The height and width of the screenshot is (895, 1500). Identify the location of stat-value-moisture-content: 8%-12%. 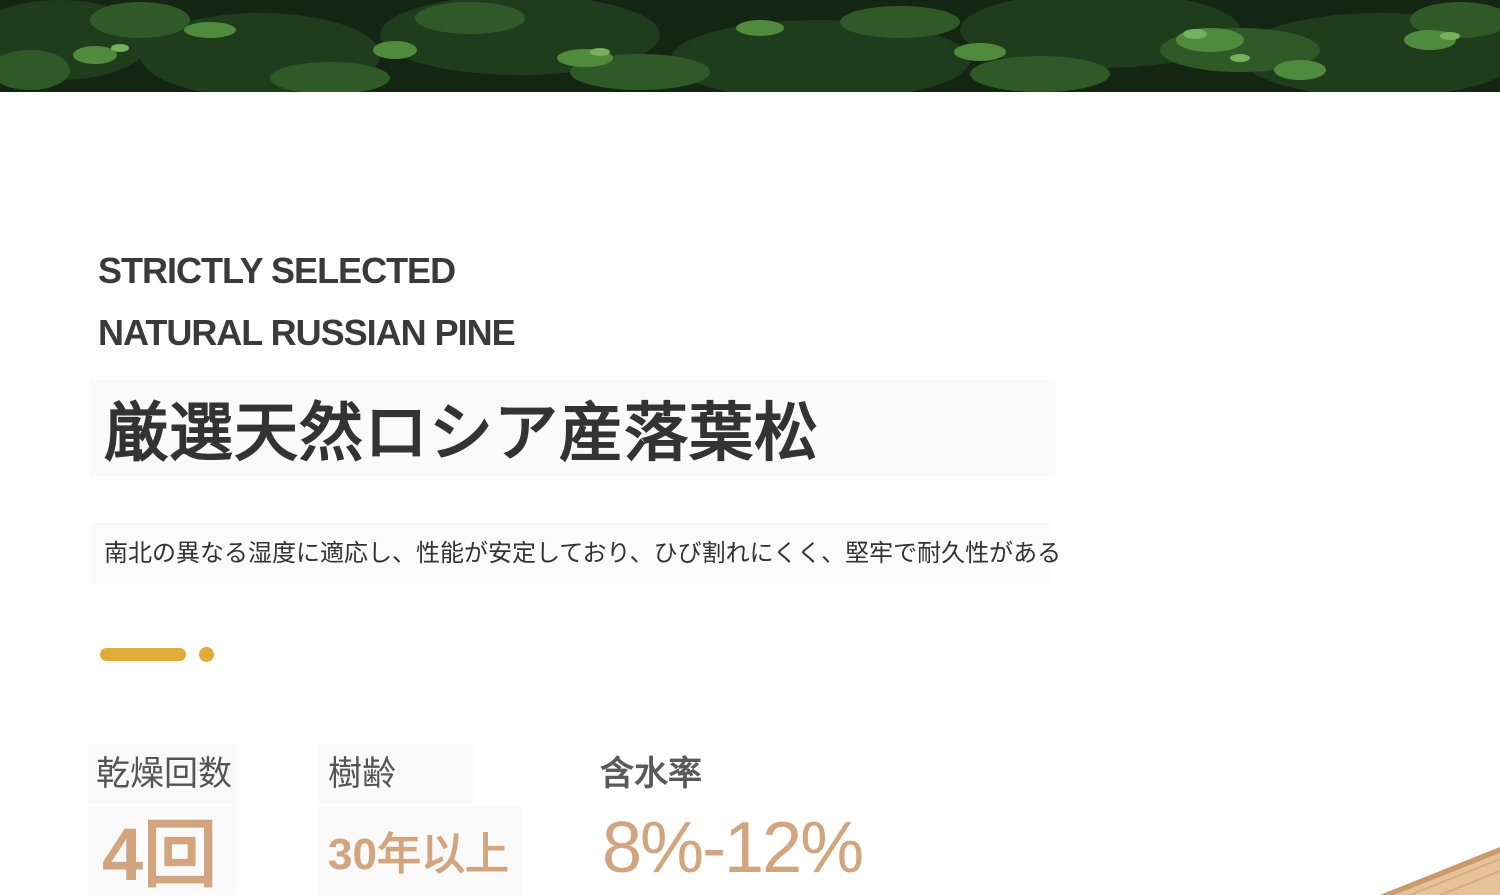
(733, 848).